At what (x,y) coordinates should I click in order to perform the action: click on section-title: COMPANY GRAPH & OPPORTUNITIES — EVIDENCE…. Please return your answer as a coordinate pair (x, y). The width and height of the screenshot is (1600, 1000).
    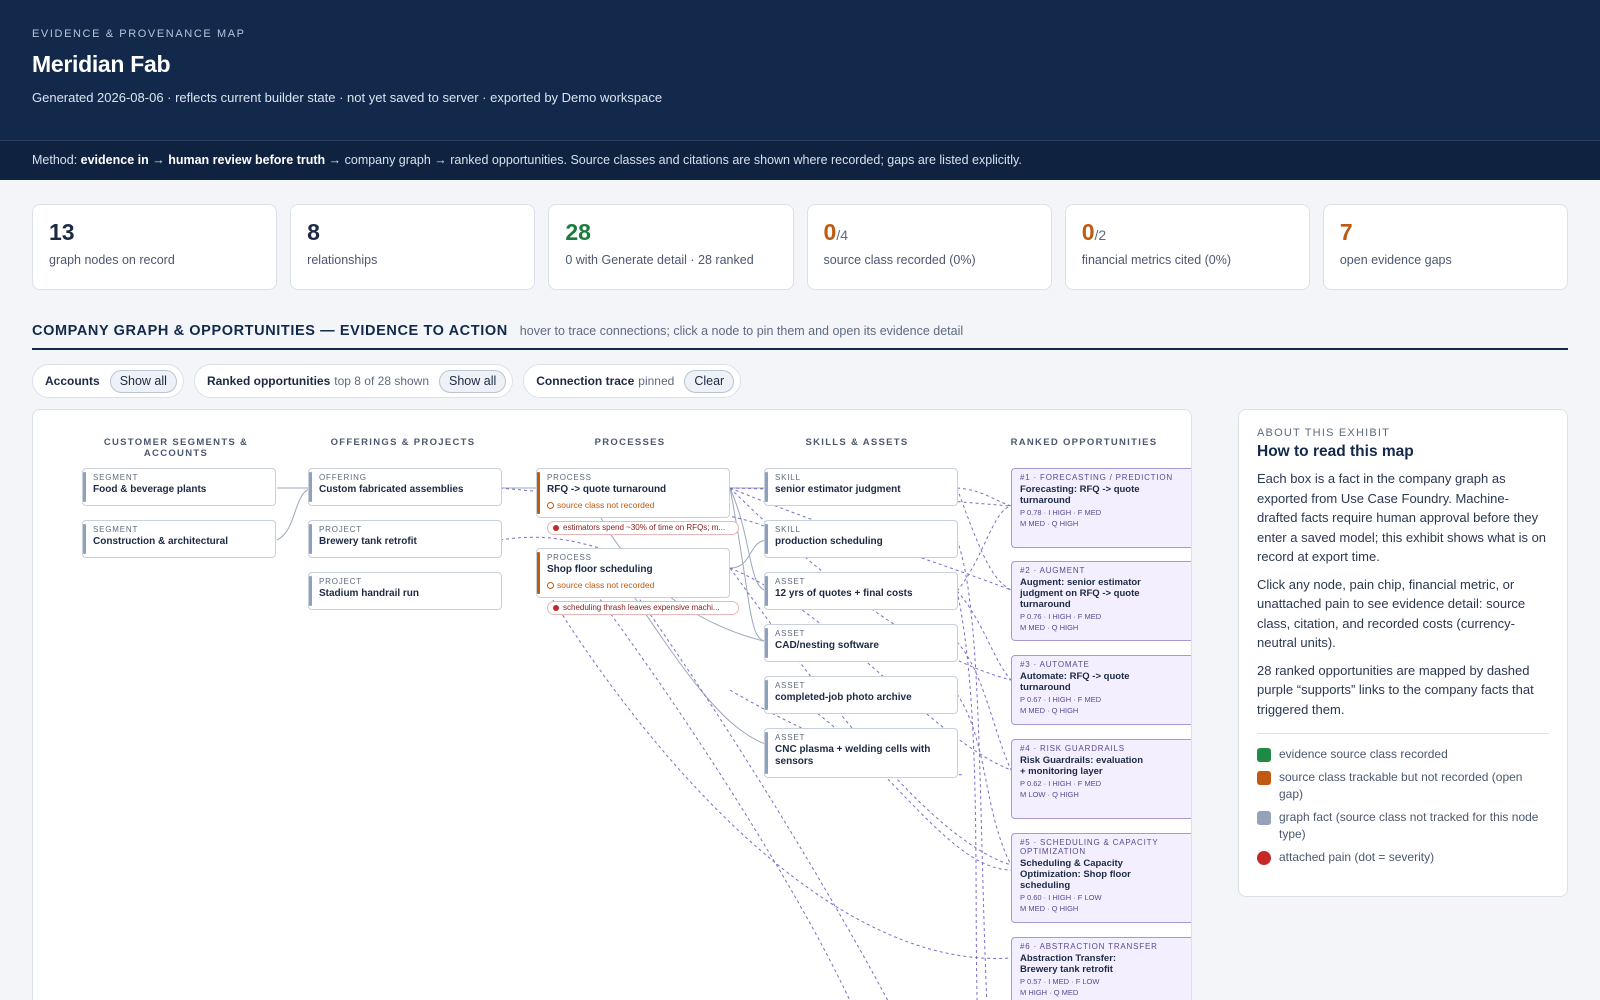
    Looking at the image, I should click on (270, 331).